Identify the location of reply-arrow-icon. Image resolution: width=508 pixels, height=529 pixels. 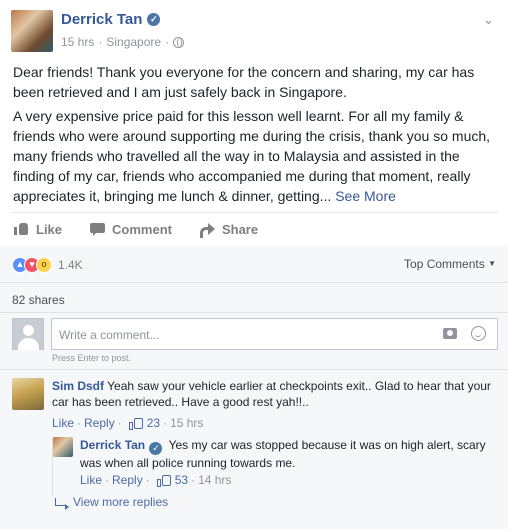
(62, 504).